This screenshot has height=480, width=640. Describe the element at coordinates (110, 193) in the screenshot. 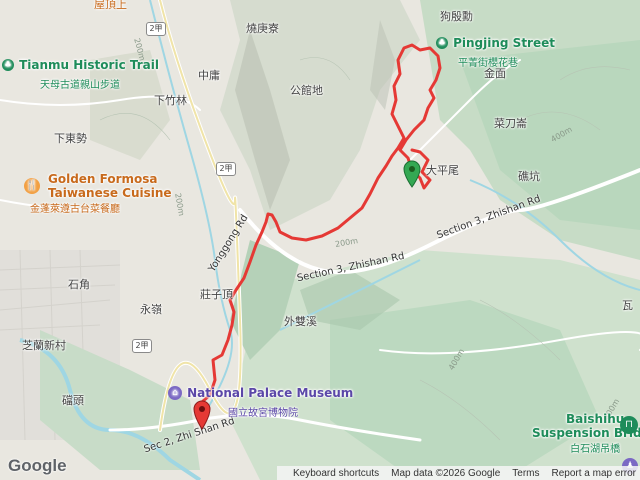

I see `poi-name-en2: Taiwanese Cuisine` at that location.